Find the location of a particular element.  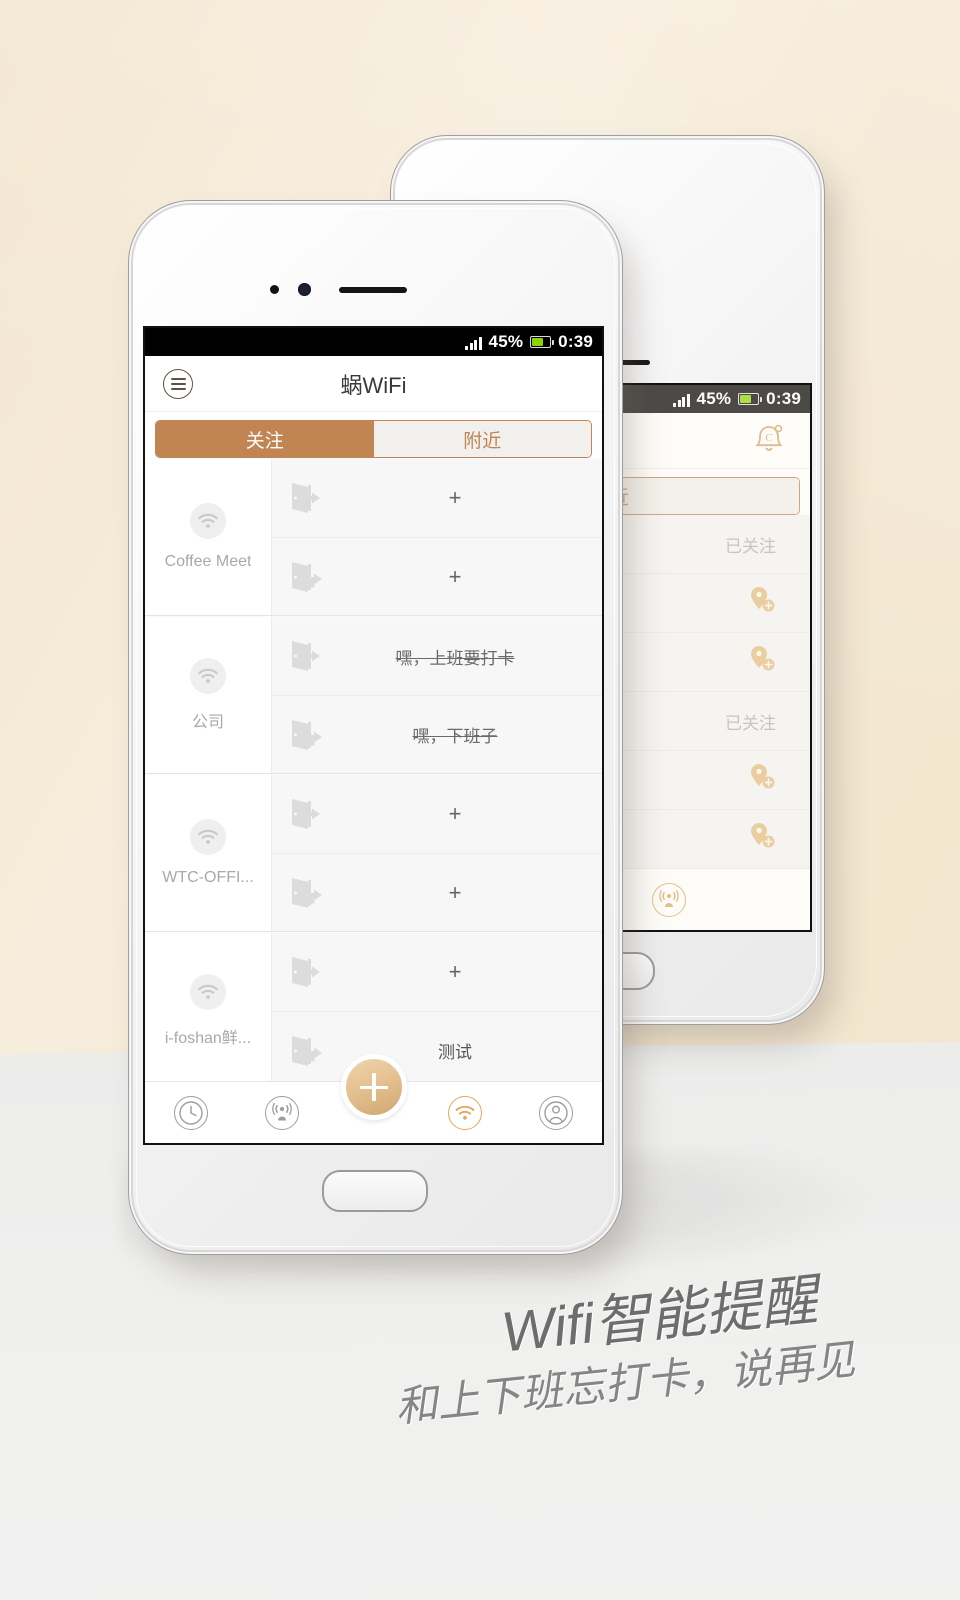

add-rule-fab-button is located at coordinates (373, 1087).